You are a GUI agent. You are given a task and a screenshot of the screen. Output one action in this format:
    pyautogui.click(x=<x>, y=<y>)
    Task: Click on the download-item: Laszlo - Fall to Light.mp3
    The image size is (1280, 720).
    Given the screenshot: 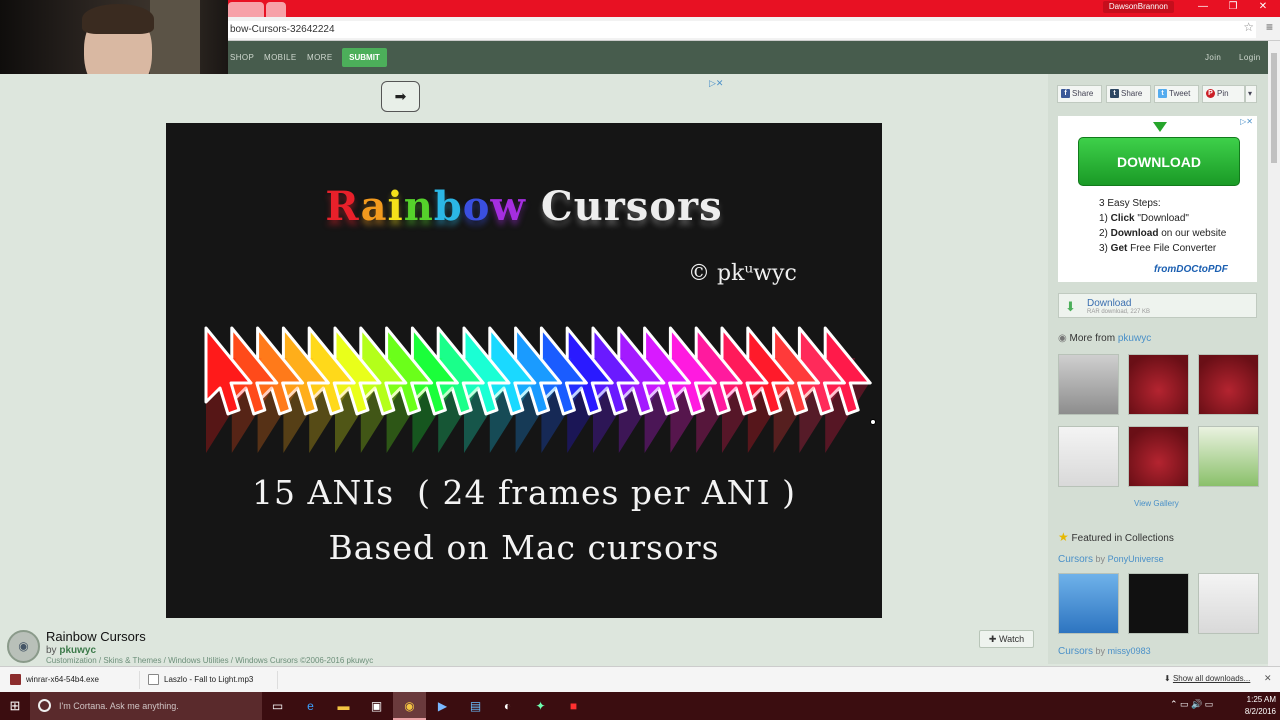 What is the action you would take?
    pyautogui.click(x=210, y=680)
    